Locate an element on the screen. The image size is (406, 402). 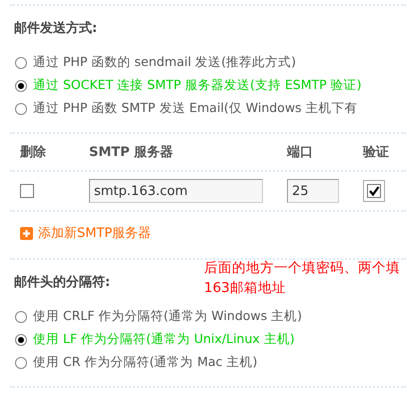
column-header: SMTP 服务器 is located at coordinates (131, 152).